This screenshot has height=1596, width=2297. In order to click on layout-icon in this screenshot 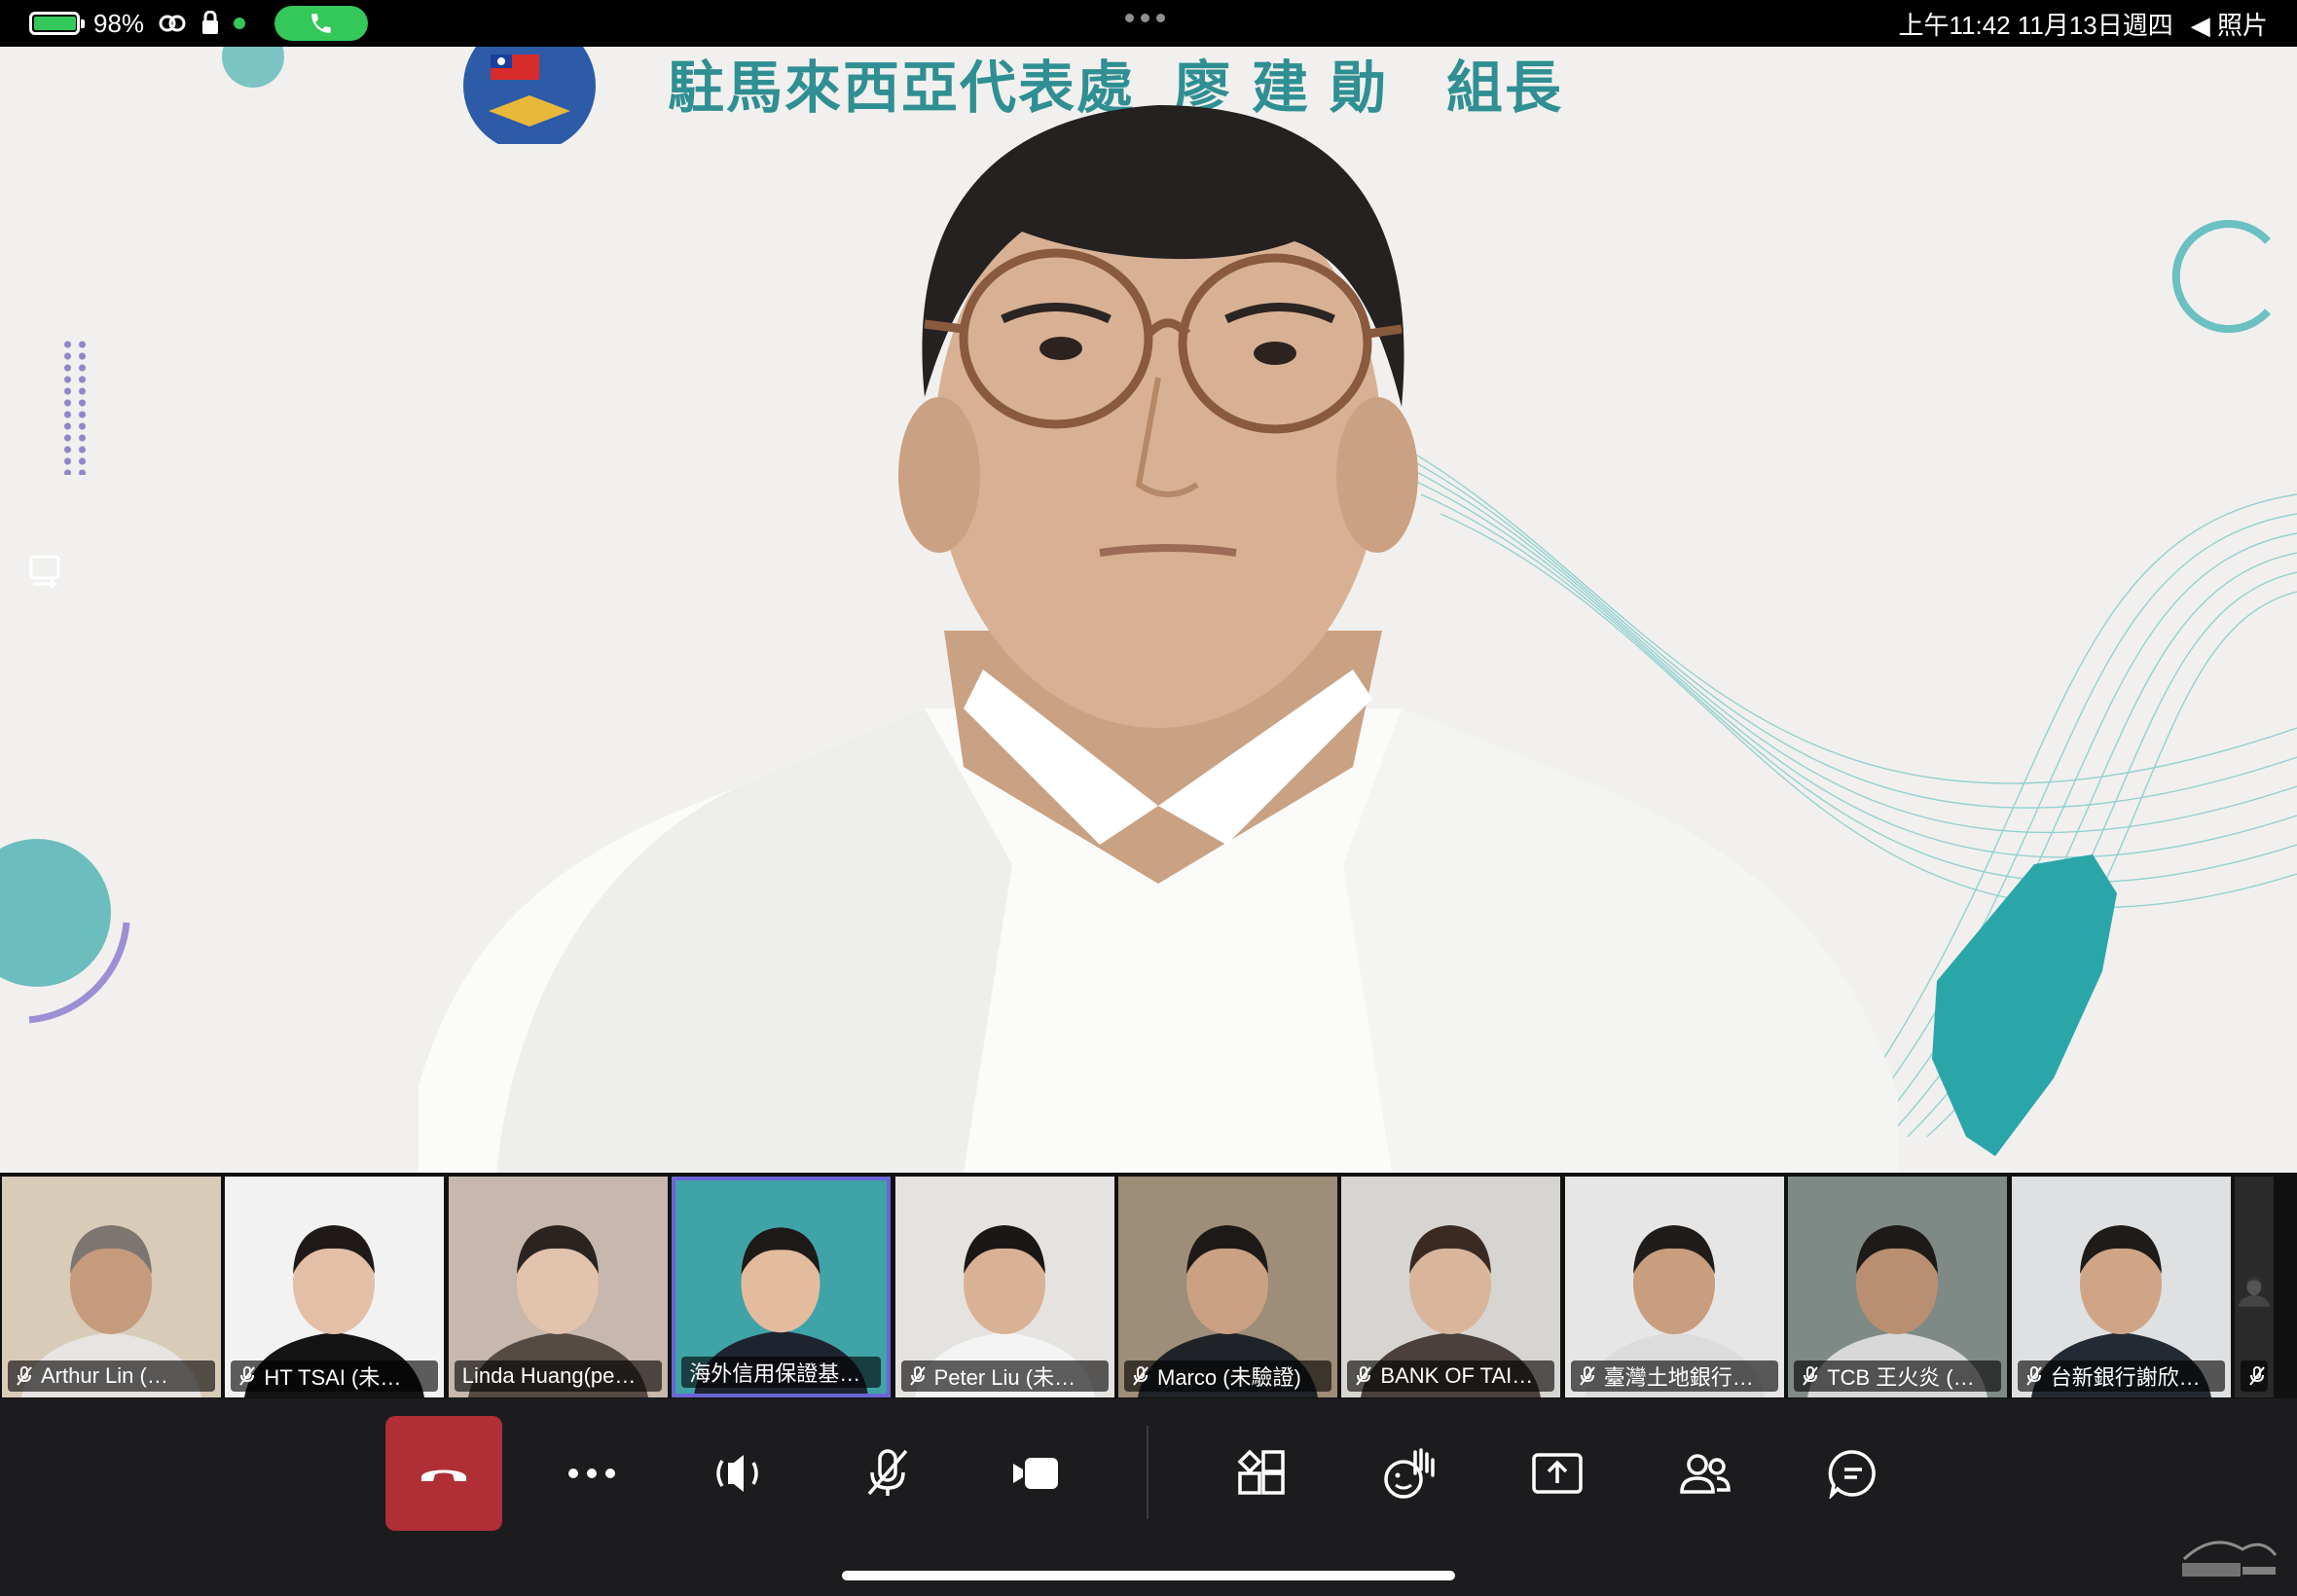, I will do `click(1261, 1472)`.